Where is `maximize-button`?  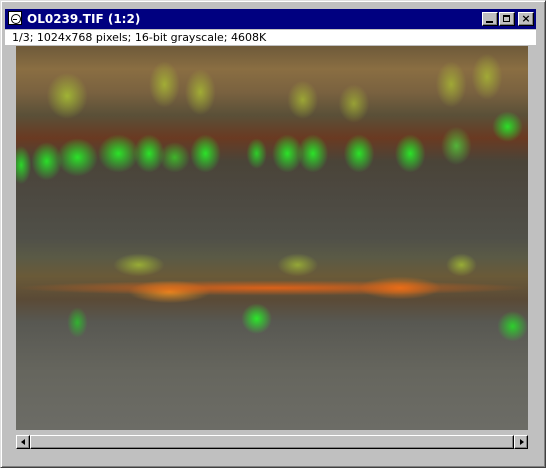 maximize-button is located at coordinates (507, 19).